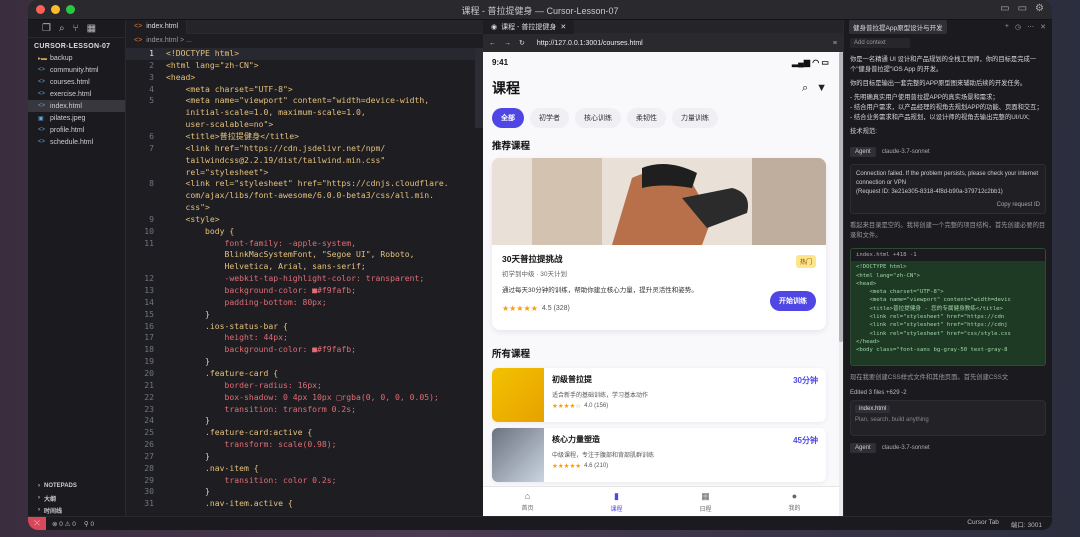  What do you see at coordinates (261, 290) in the screenshot?
I see `code-line: background-color: ■#f9fafb;` at bounding box center [261, 290].